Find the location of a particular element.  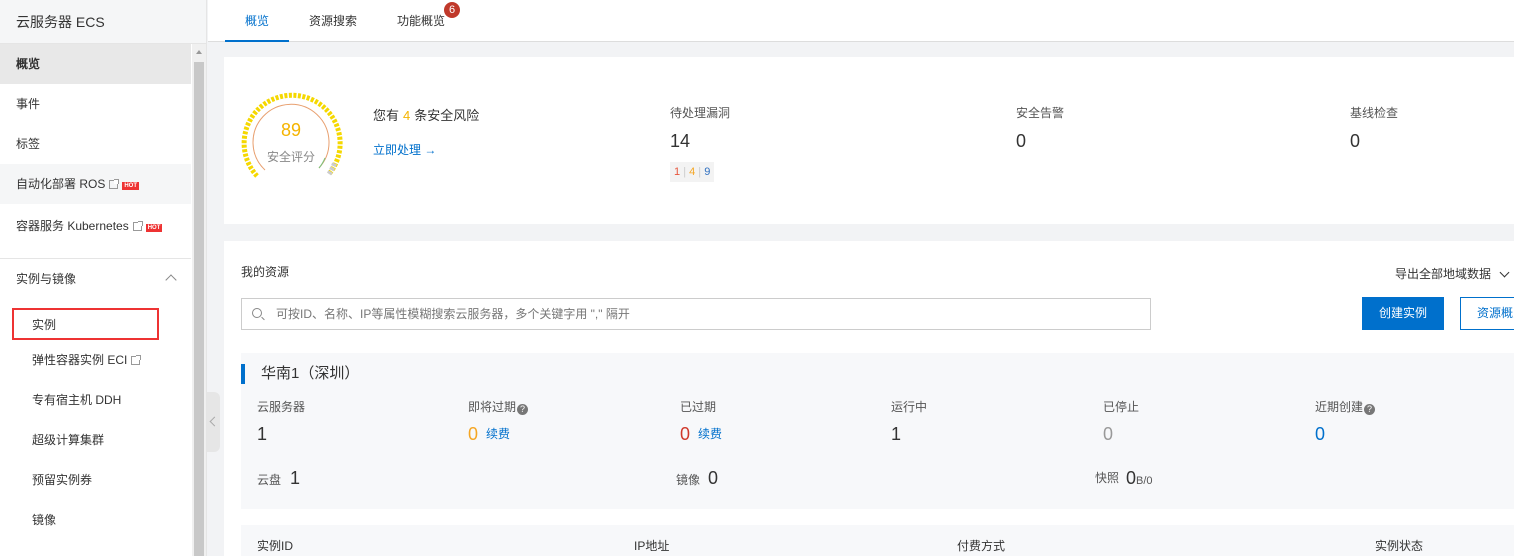

sidebar-group-label: 实例与镜像 is located at coordinates (46, 279).